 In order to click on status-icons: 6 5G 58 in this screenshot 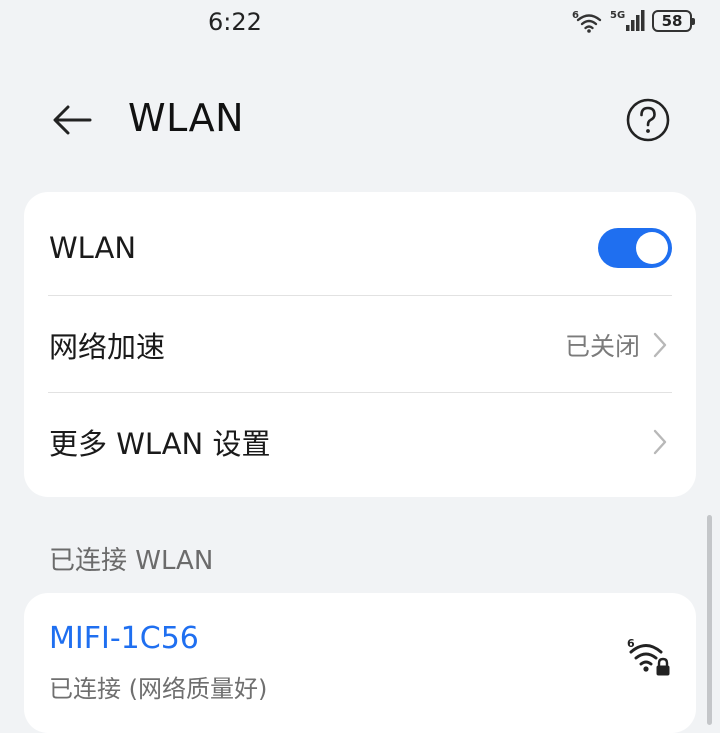, I will do `click(633, 21)`.